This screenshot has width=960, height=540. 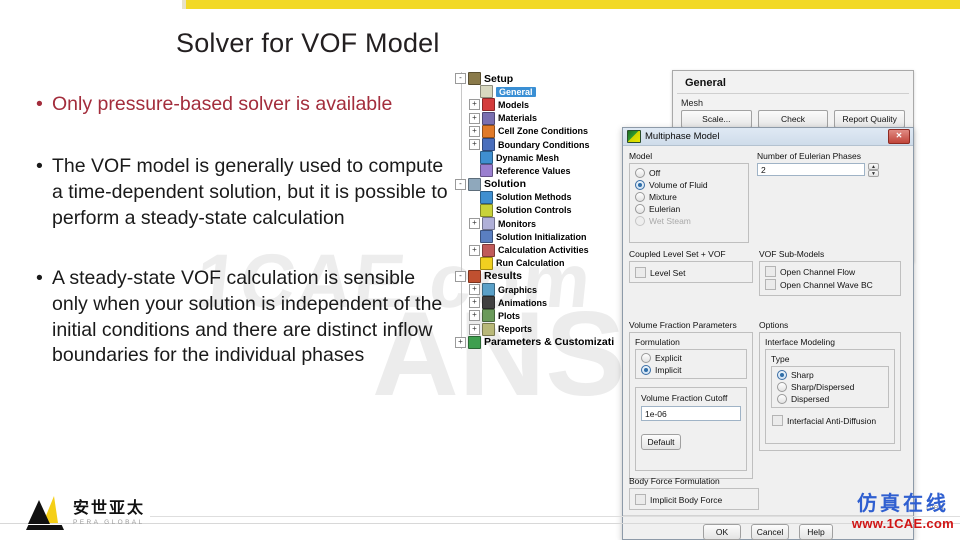 I want to click on type-label: Type, so click(x=780, y=359).